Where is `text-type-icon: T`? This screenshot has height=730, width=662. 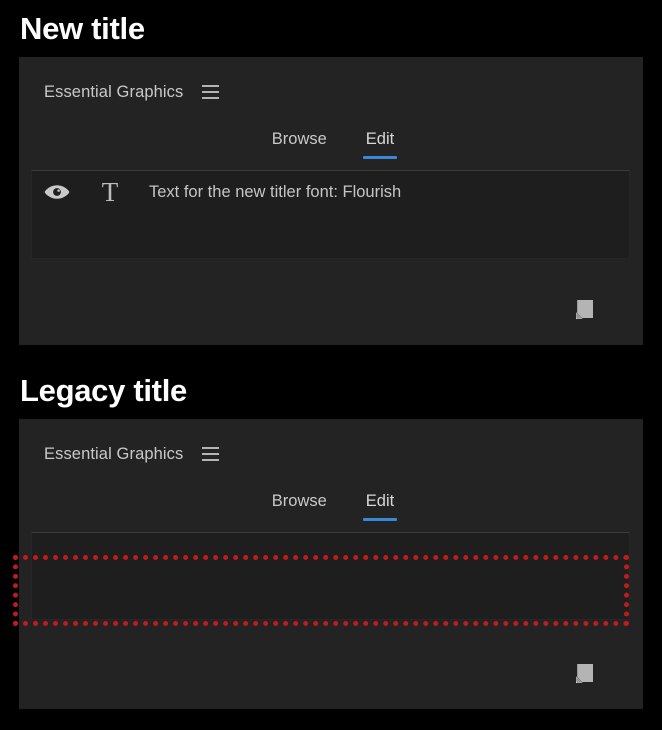
text-type-icon: T is located at coordinates (110, 191).